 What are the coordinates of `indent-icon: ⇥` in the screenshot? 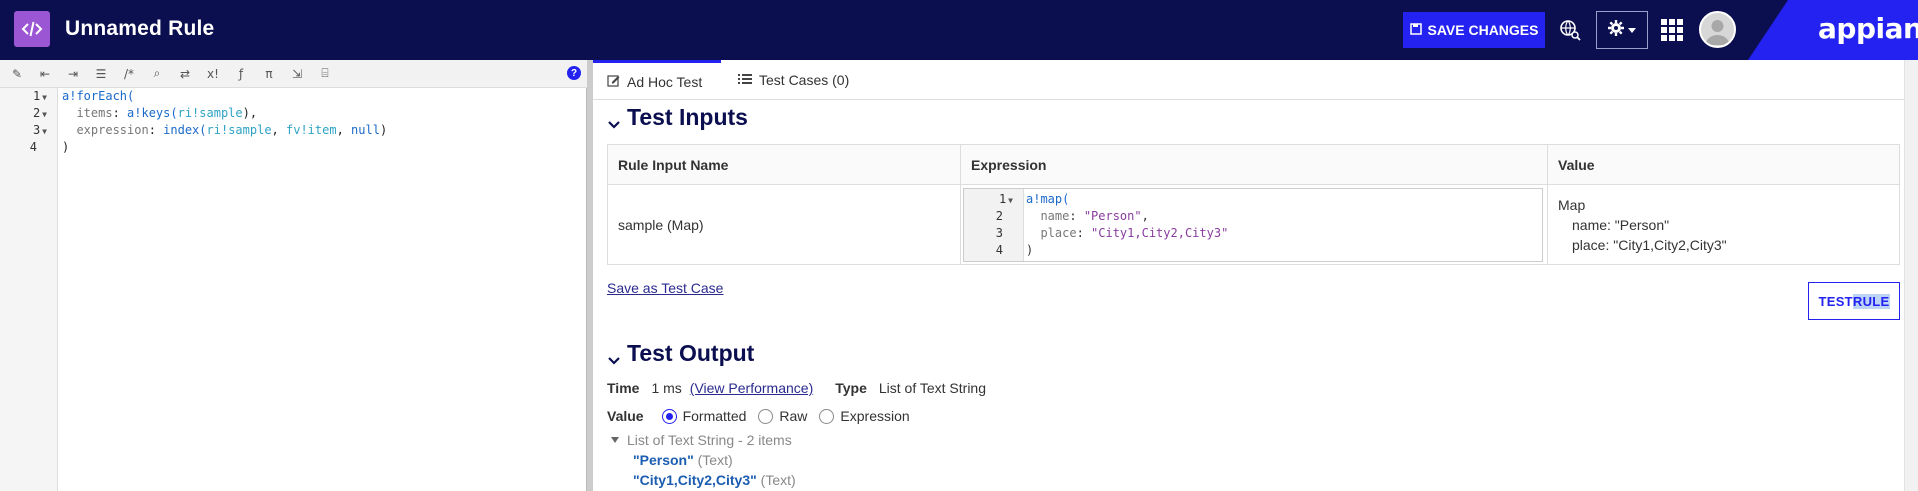 It's located at (73, 74).